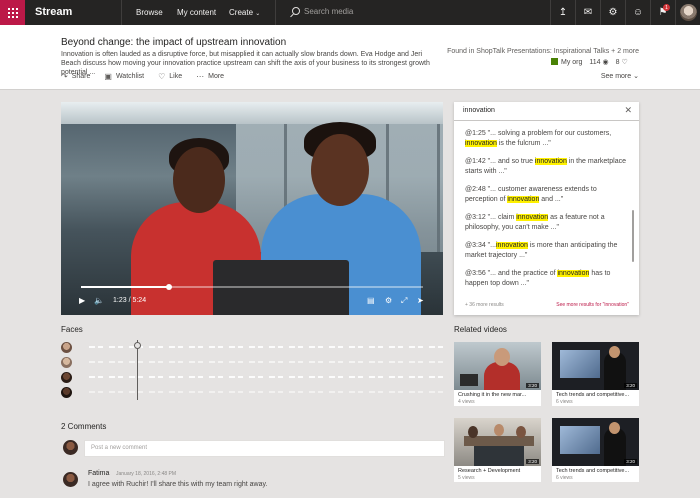  I want to click on more-results-count: + 36 more results, so click(484, 305).